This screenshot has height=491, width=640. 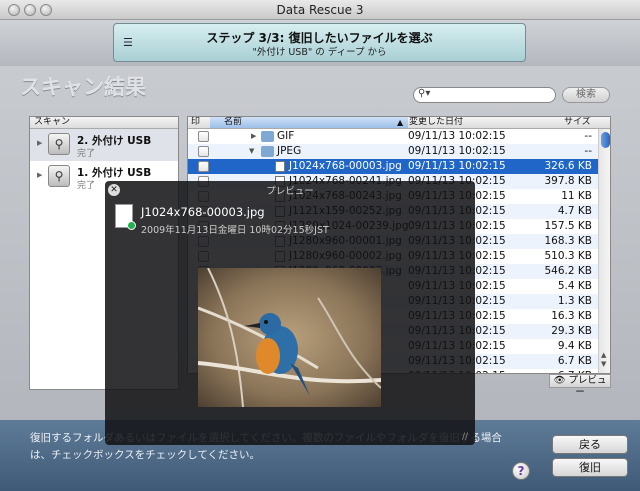 I want to click on preview-button: 👁 プレビュー, so click(x=580, y=386).